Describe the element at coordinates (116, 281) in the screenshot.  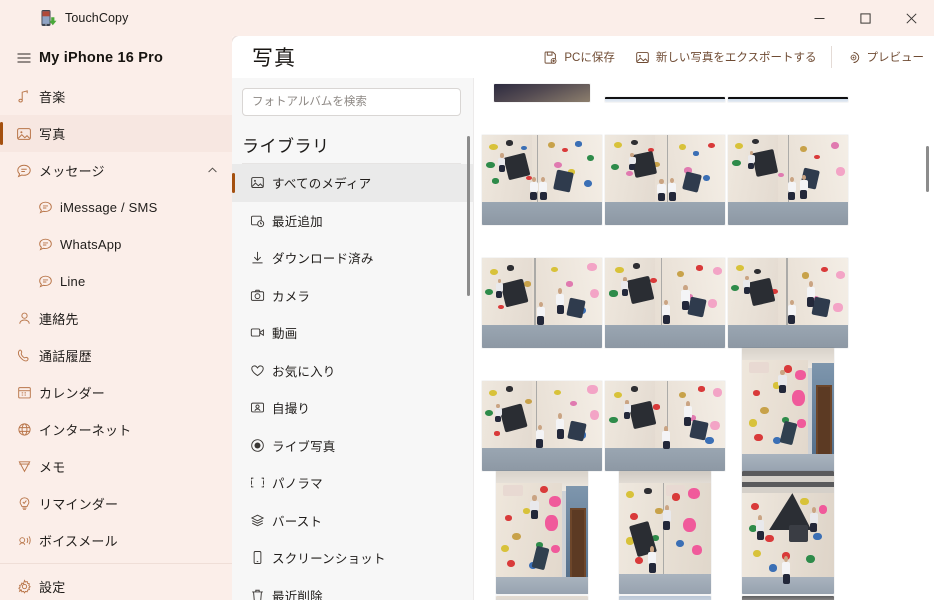
I see `sidebar-item-line: Line` at that location.